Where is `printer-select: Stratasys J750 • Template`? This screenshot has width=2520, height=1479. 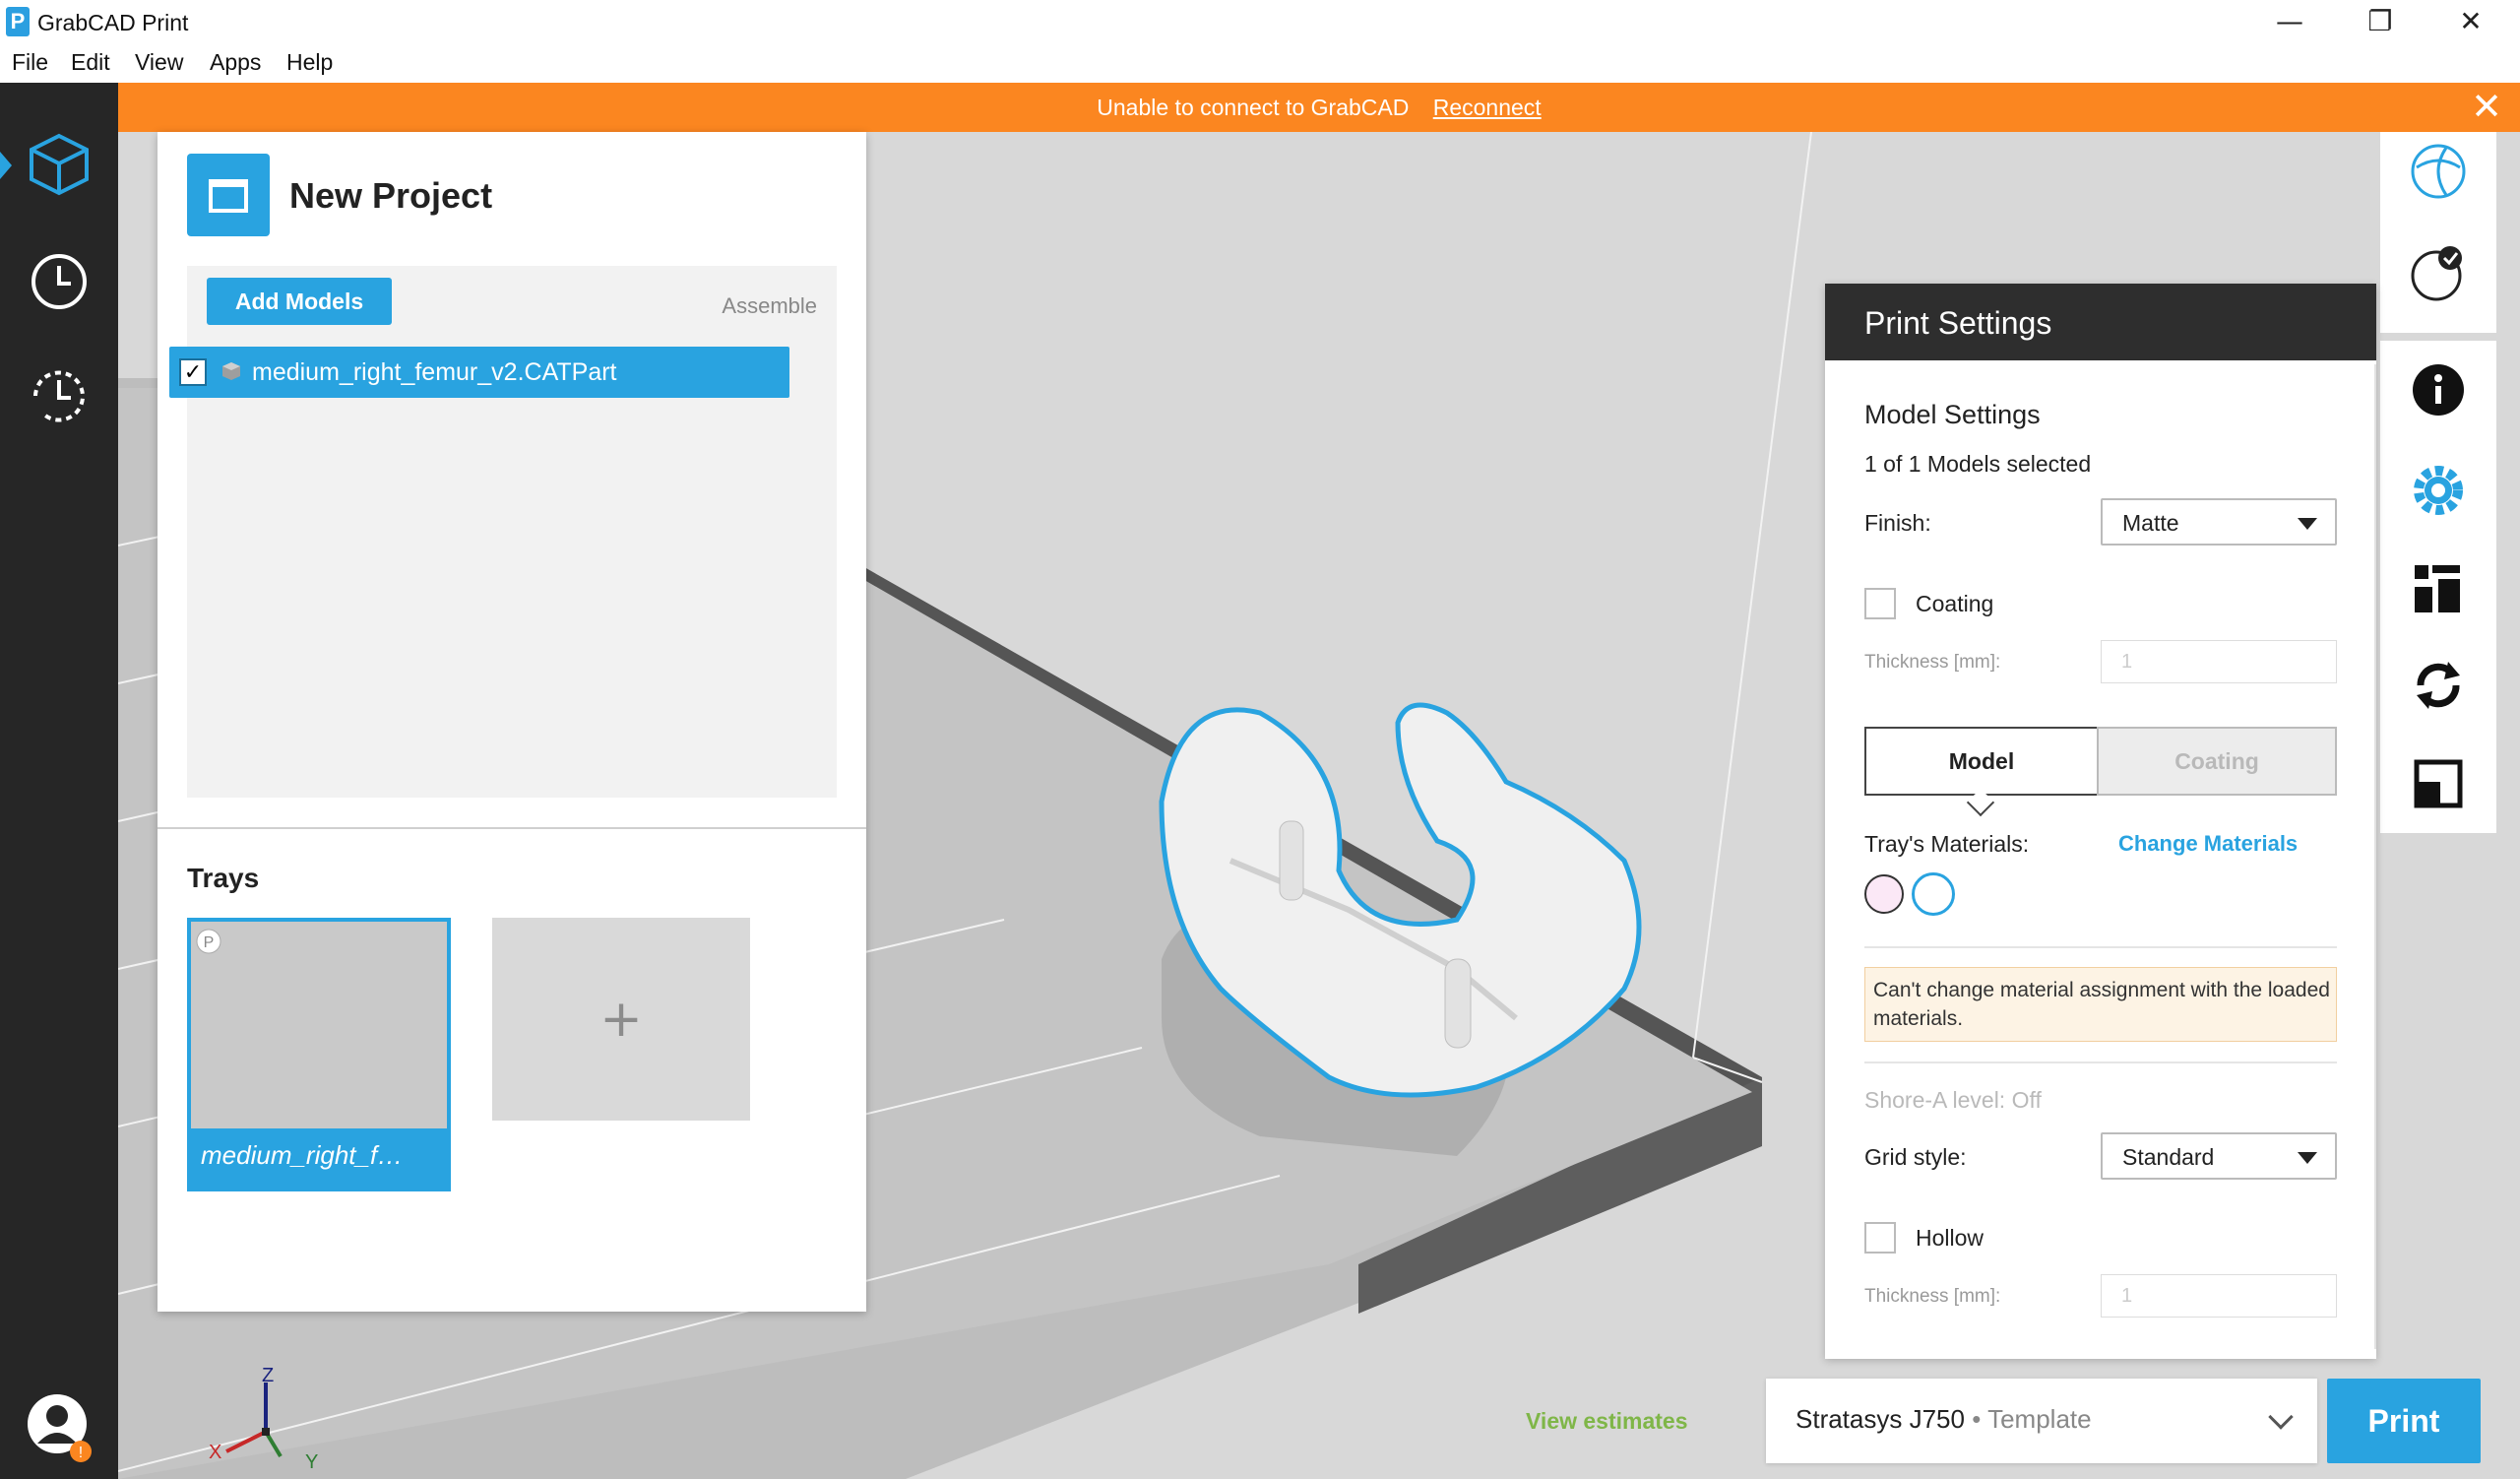
printer-select: Stratasys J750 • Template is located at coordinates (2041, 1421).